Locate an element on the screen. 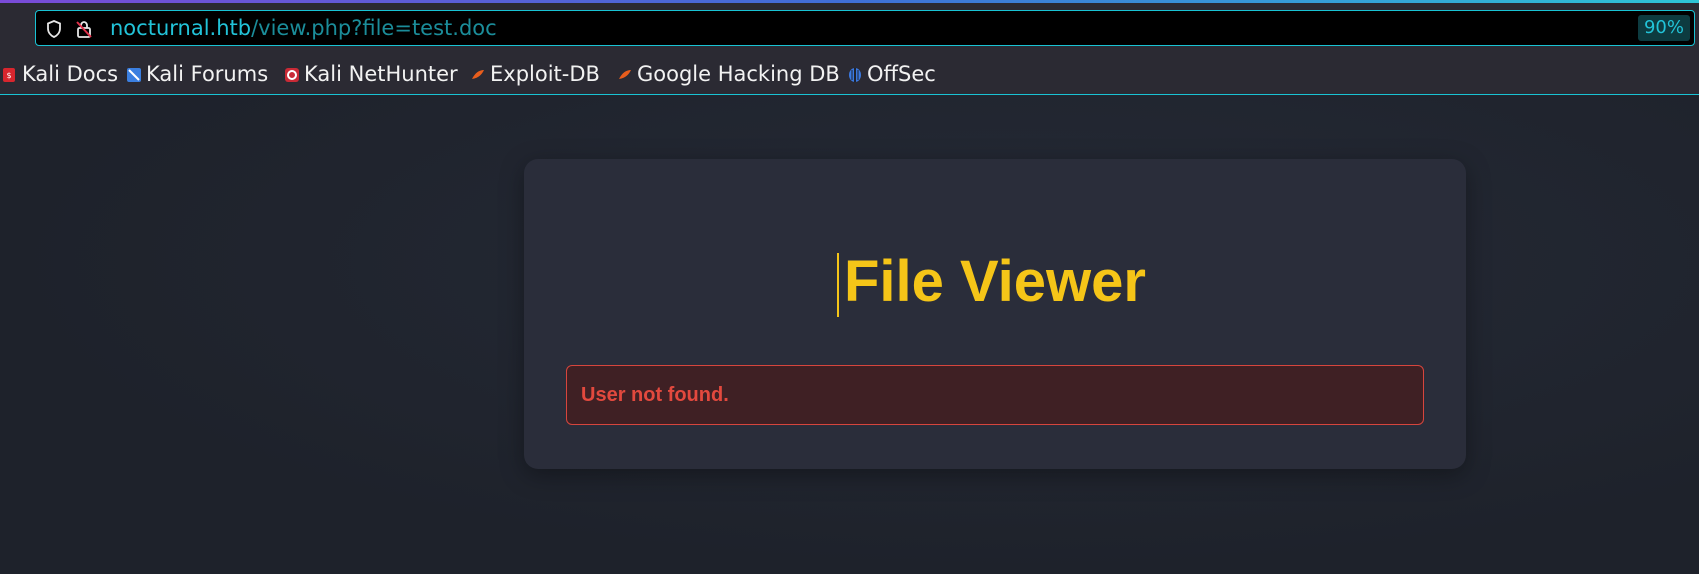 The width and height of the screenshot is (1699, 574). offsec-icon is located at coordinates (855, 72).